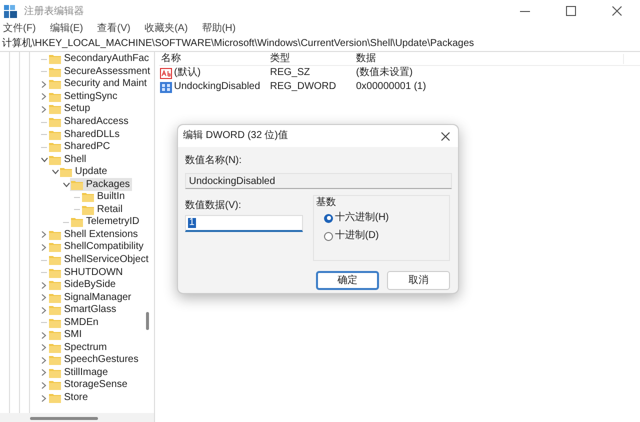  I want to click on tree-item-label: SharedPC, so click(87, 147).